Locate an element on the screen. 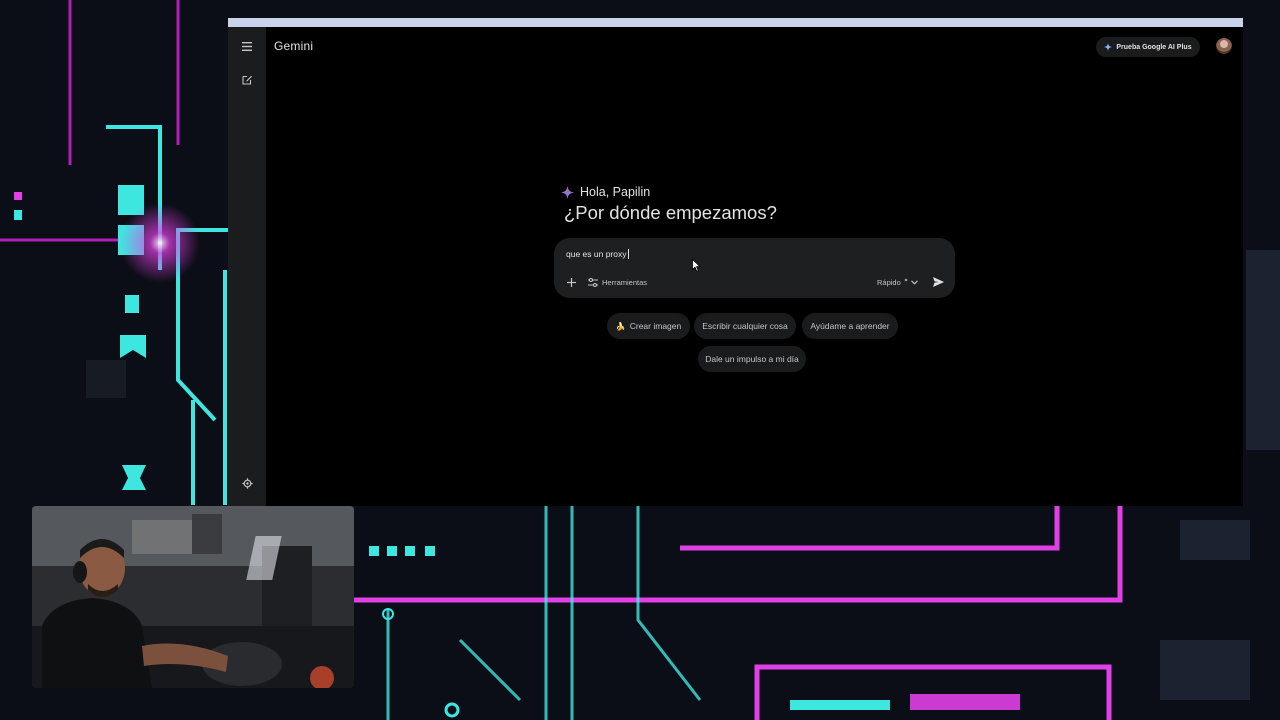  prompt-input: que es un proxy is located at coordinates (598, 254).